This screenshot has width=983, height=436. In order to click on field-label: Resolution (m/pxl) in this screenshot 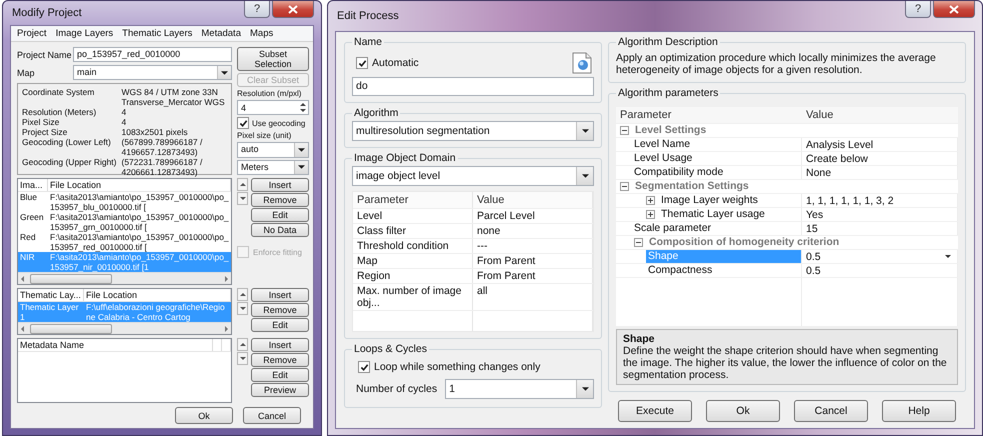, I will do `click(269, 93)`.